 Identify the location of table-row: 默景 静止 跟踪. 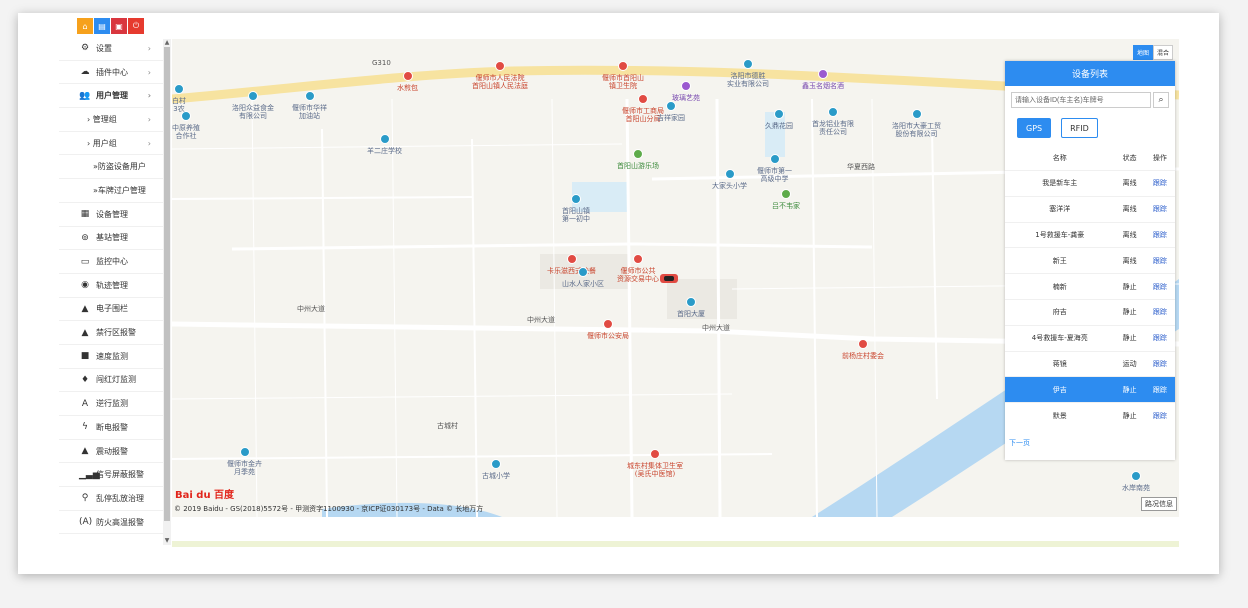
(1090, 415).